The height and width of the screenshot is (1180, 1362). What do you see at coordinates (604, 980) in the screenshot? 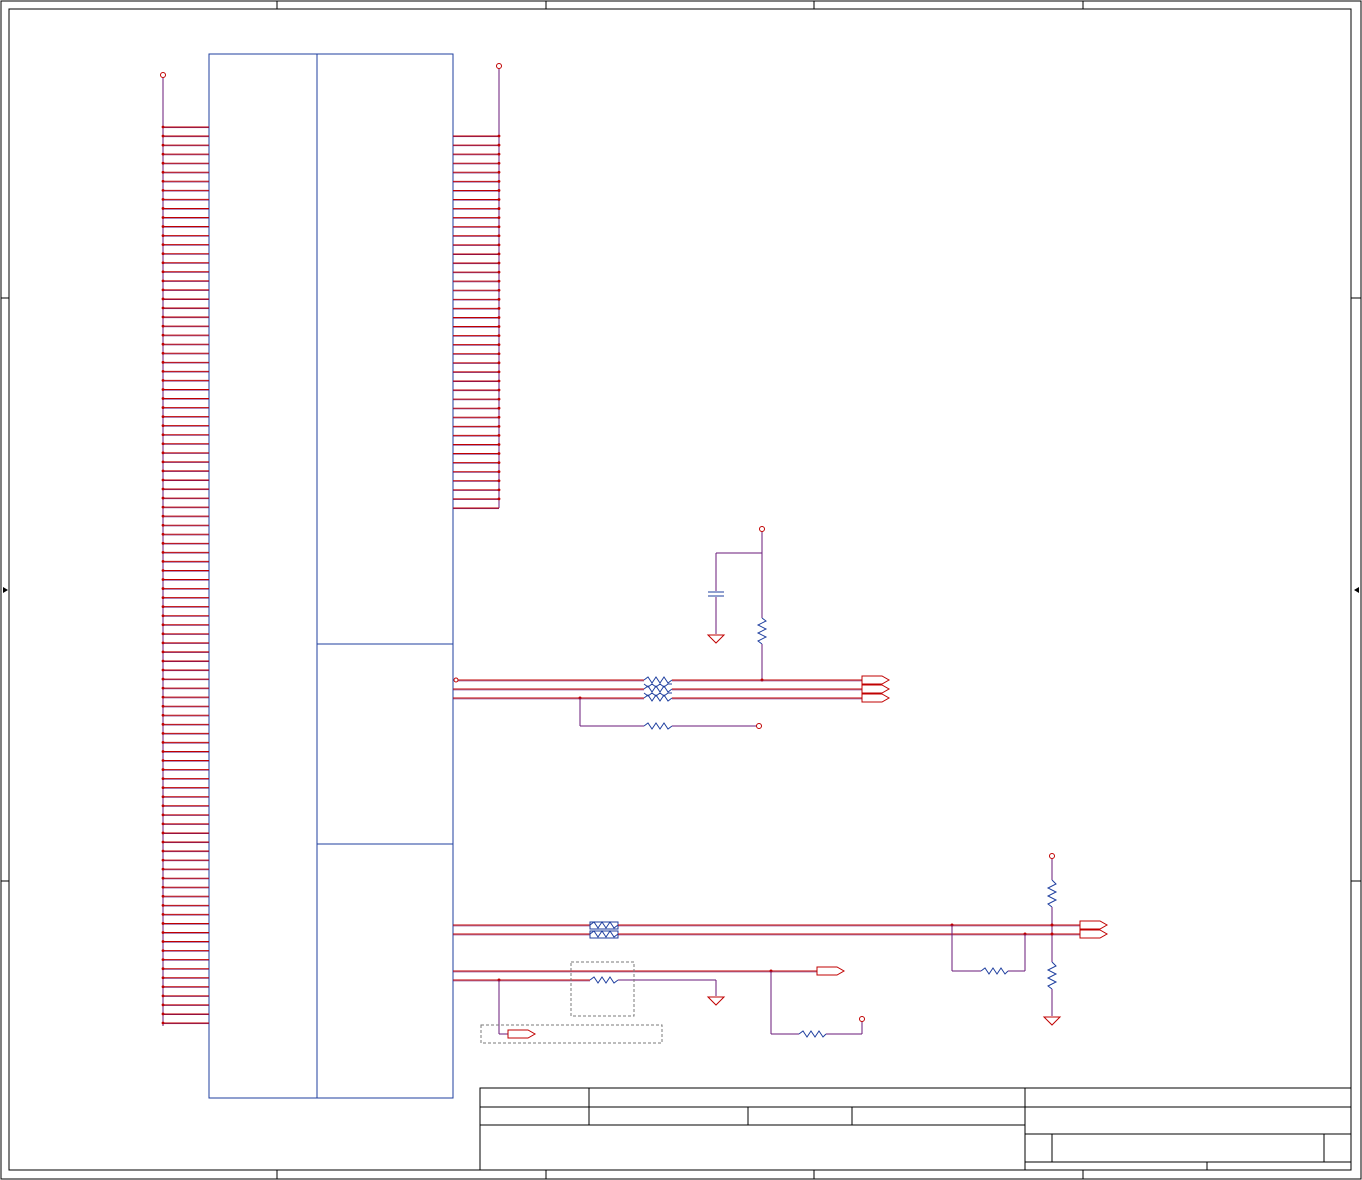
I see `resistor-dnp` at bounding box center [604, 980].